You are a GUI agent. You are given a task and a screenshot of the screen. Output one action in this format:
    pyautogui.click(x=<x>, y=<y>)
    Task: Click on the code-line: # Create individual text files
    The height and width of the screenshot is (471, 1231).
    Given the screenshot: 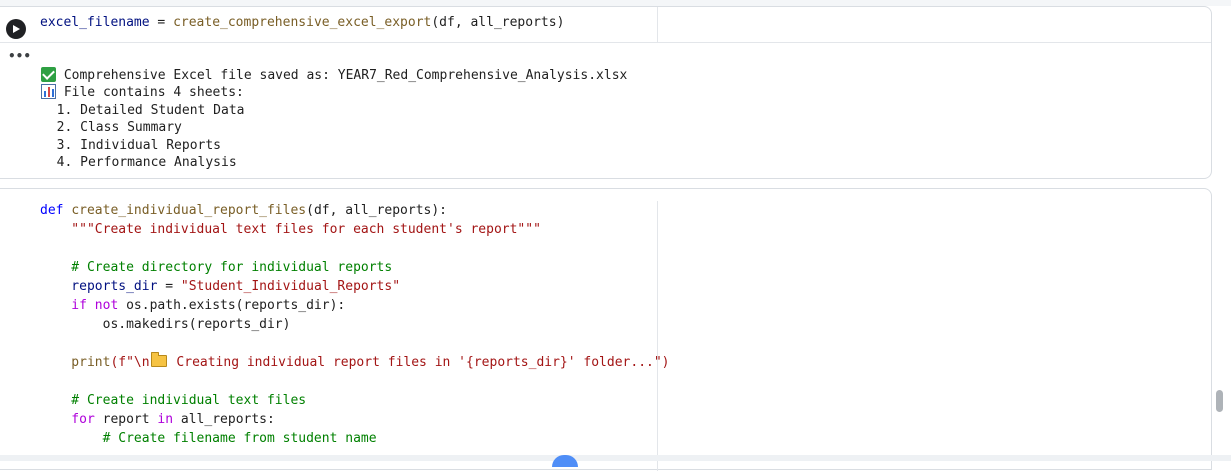 What is the action you would take?
    pyautogui.click(x=173, y=400)
    